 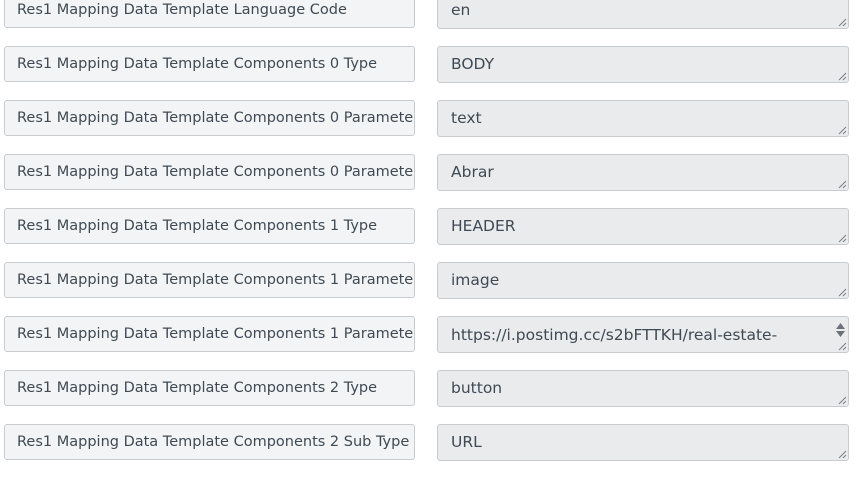 I want to click on field-value-text: text, so click(x=466, y=118).